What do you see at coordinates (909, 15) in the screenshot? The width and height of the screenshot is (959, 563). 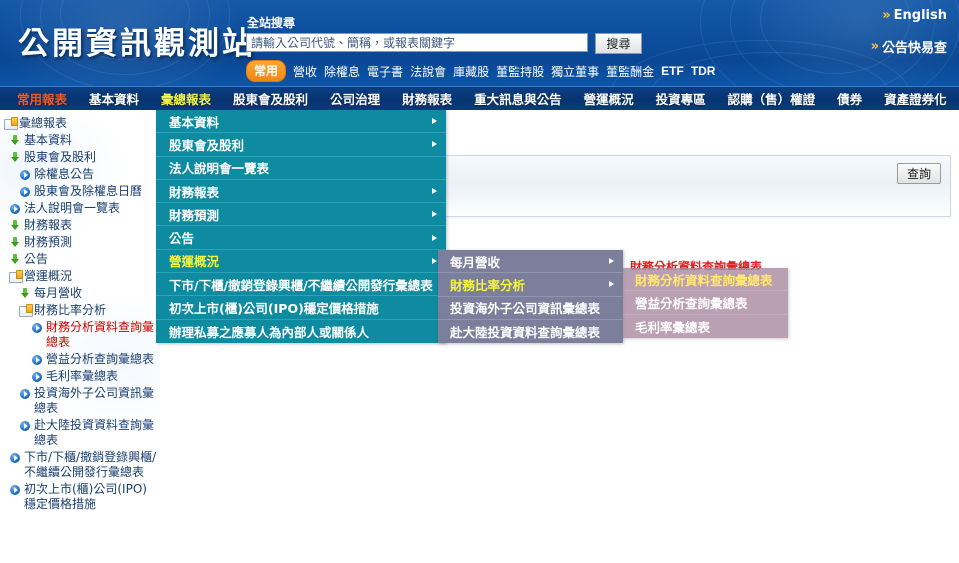 I see `english-link: » English` at bounding box center [909, 15].